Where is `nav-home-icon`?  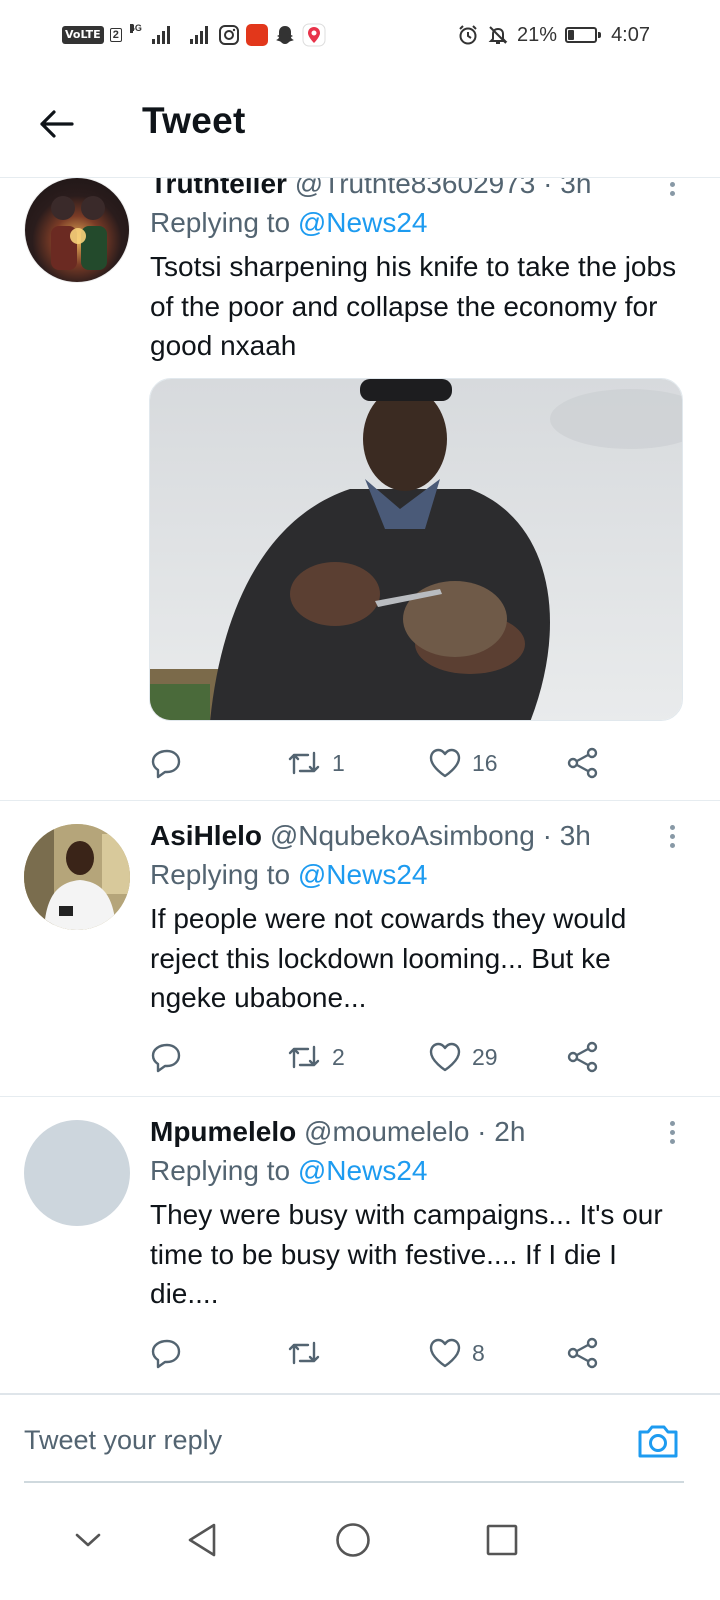 nav-home-icon is located at coordinates (353, 1540).